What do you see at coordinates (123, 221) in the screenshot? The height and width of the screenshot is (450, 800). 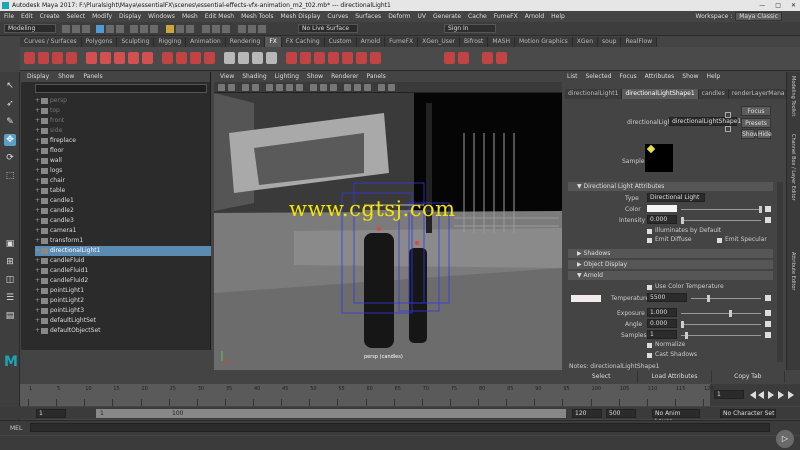 I see `outliner-item: + candle3` at bounding box center [123, 221].